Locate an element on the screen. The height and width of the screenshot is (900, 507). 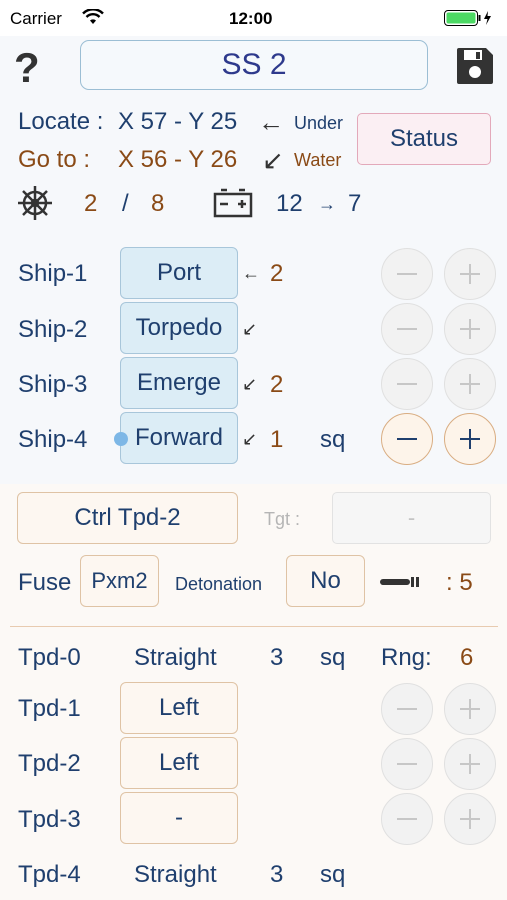
battery-arrow-icon: → is located at coordinates (327, 204).